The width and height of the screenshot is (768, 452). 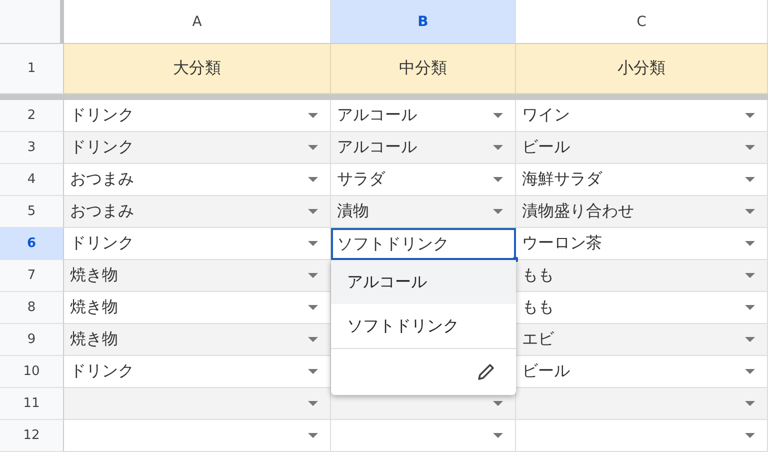 What do you see at coordinates (423, 69) in the screenshot?
I see `header-cell: 中分類` at bounding box center [423, 69].